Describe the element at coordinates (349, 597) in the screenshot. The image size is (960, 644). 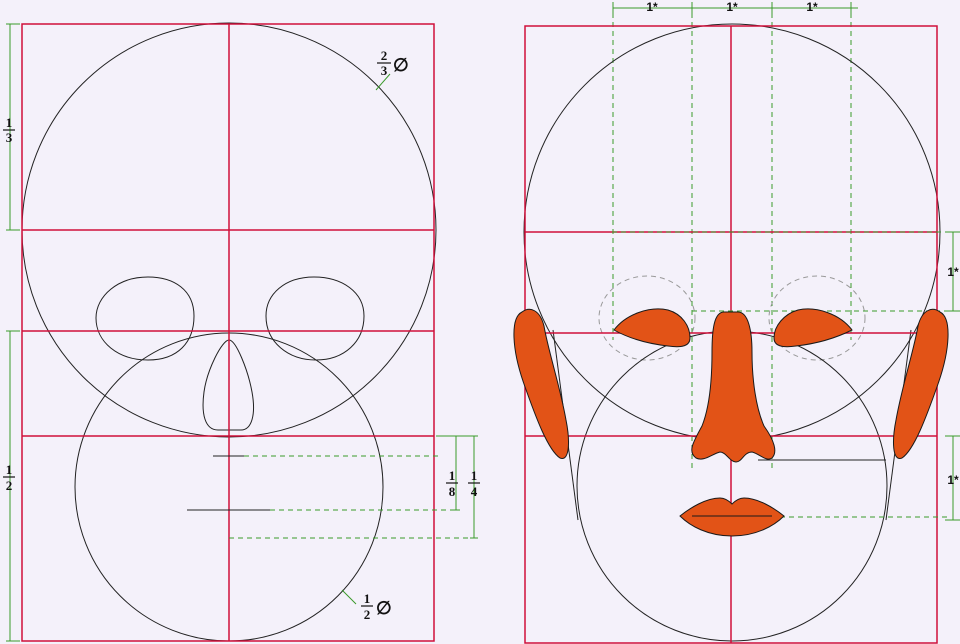
I see `diameter-callout-bottom` at that location.